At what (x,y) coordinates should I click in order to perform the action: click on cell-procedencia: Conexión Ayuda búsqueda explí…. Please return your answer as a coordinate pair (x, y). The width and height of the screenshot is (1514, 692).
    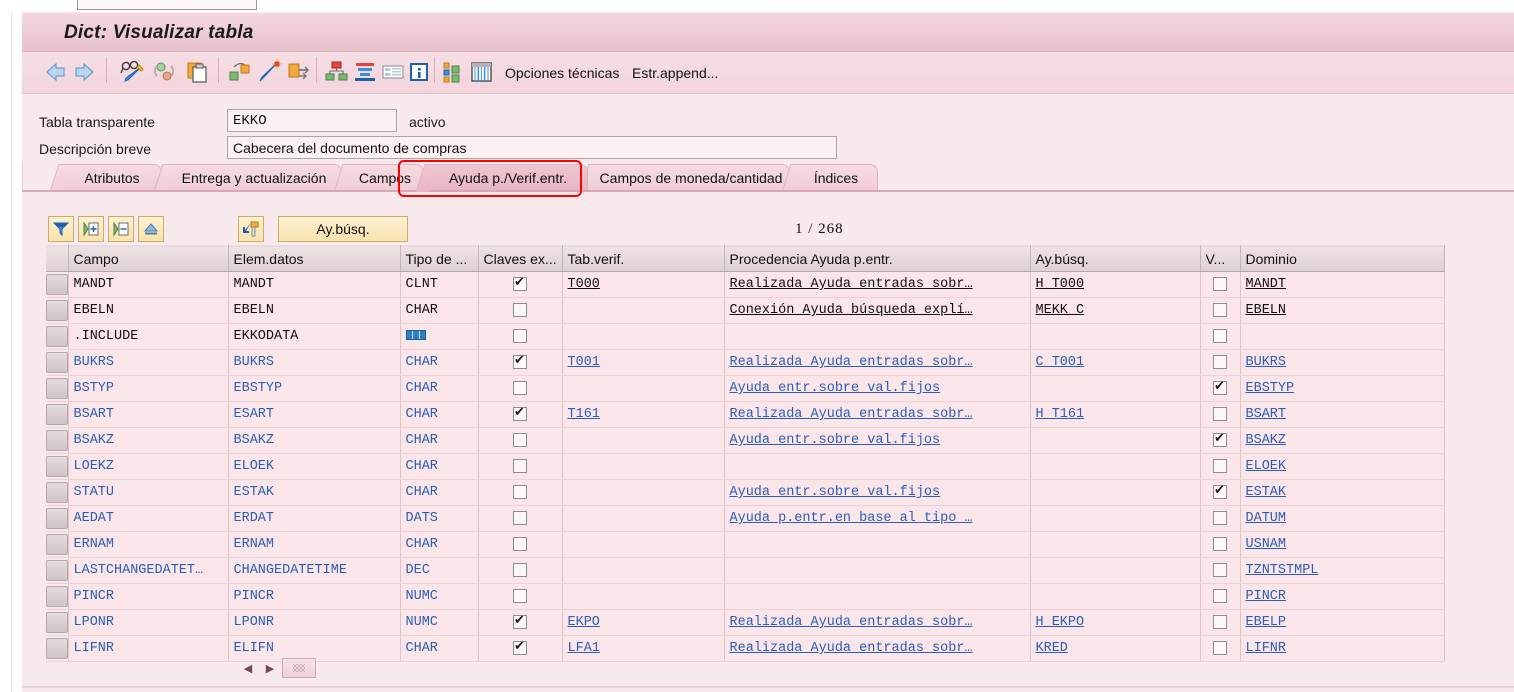
    Looking at the image, I should click on (877, 310).